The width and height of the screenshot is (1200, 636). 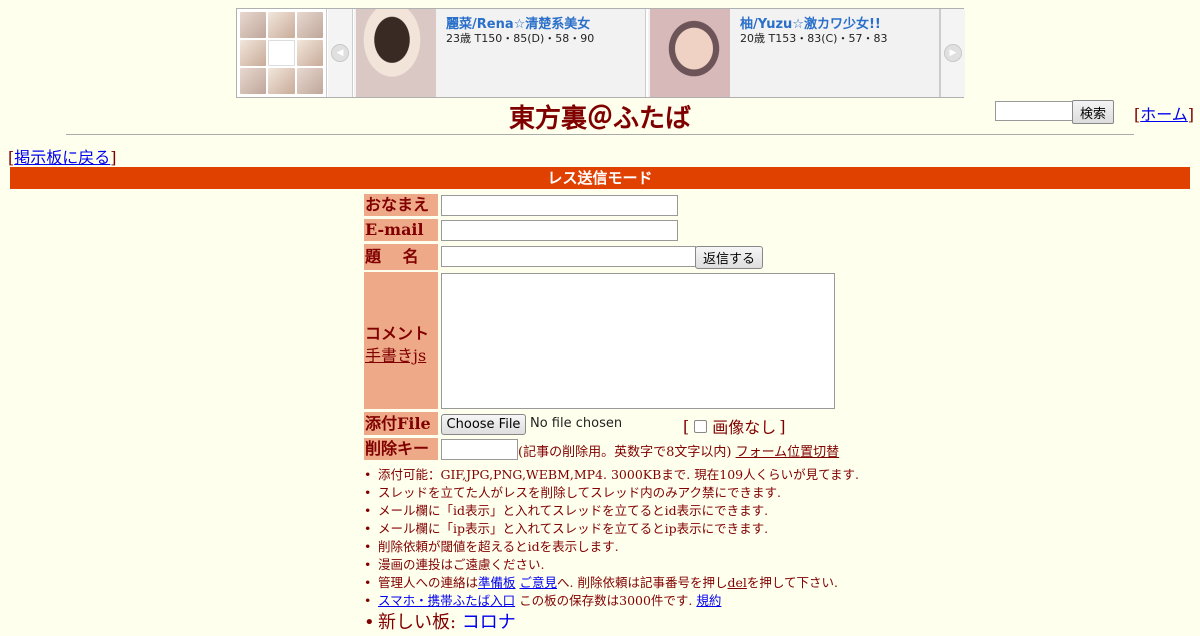 I want to click on banner-card-spec: 20歳 T153・83(C)・57・83, so click(x=814, y=38).